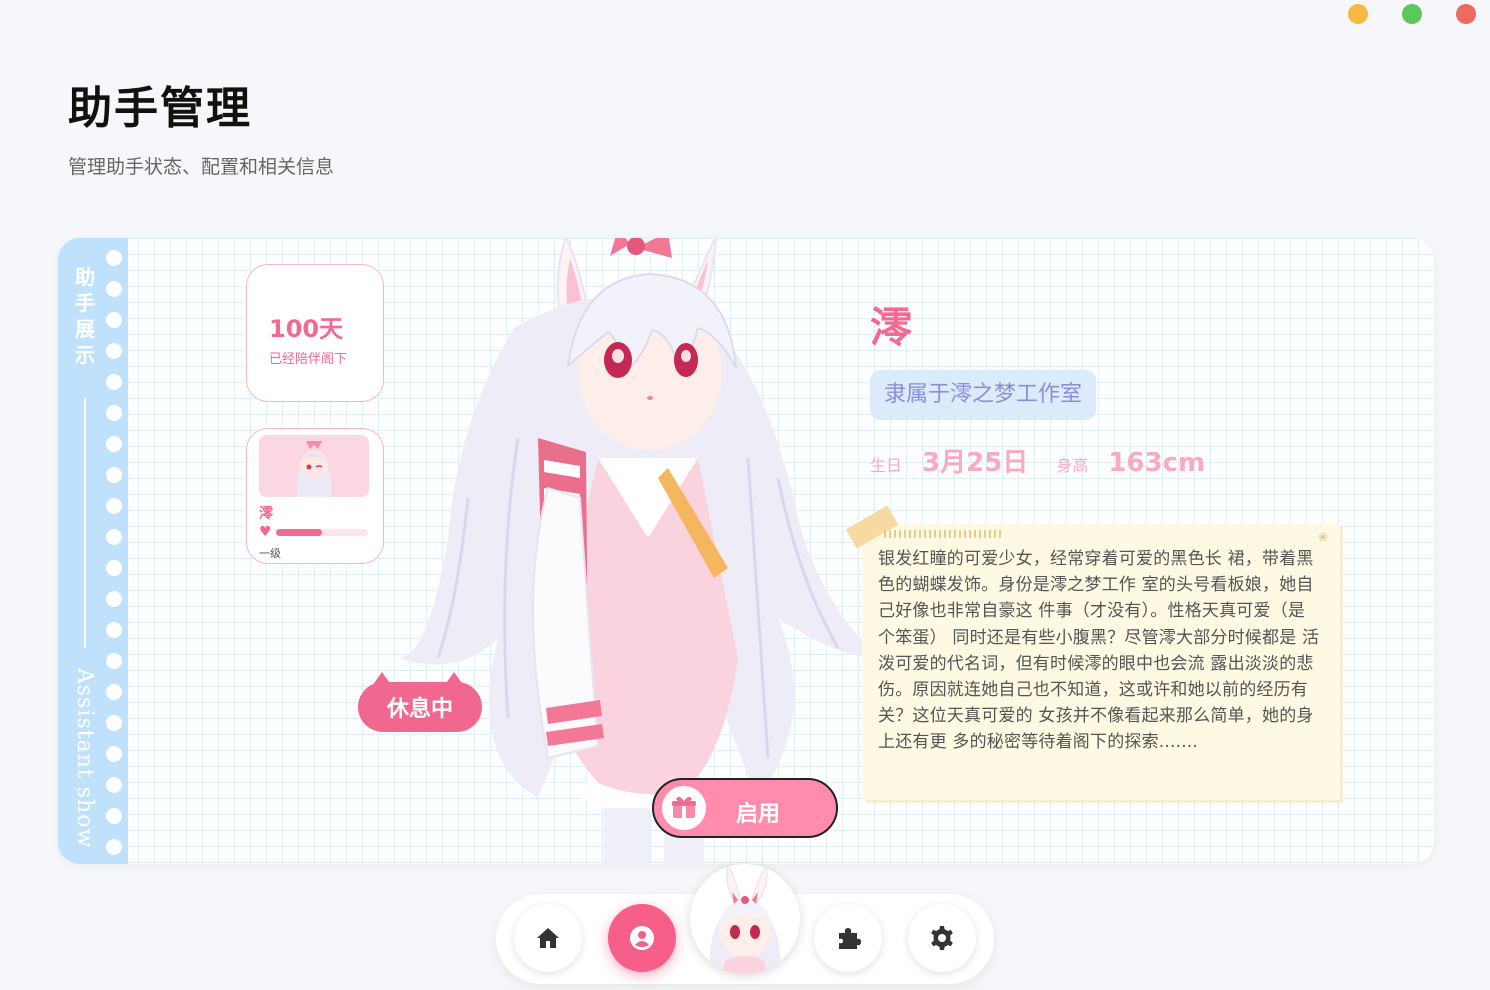 The image size is (1490, 990). I want to click on status-badge: 休息中, so click(420, 702).